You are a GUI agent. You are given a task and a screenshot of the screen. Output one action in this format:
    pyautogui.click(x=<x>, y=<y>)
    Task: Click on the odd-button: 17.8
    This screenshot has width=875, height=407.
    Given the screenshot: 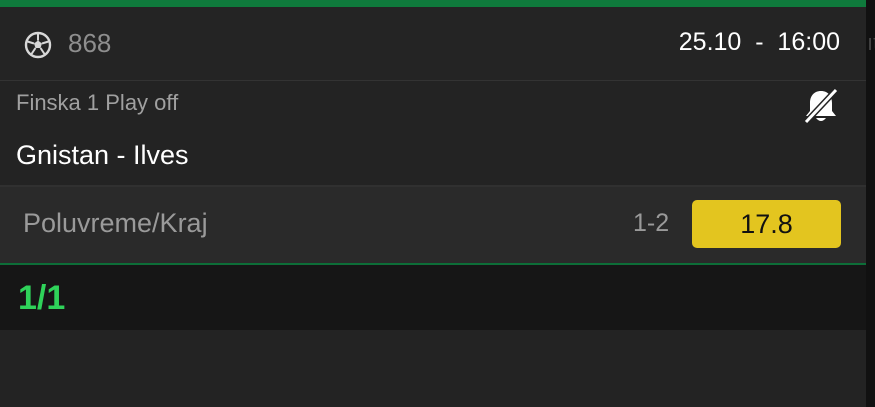 What is the action you would take?
    pyautogui.click(x=766, y=224)
    